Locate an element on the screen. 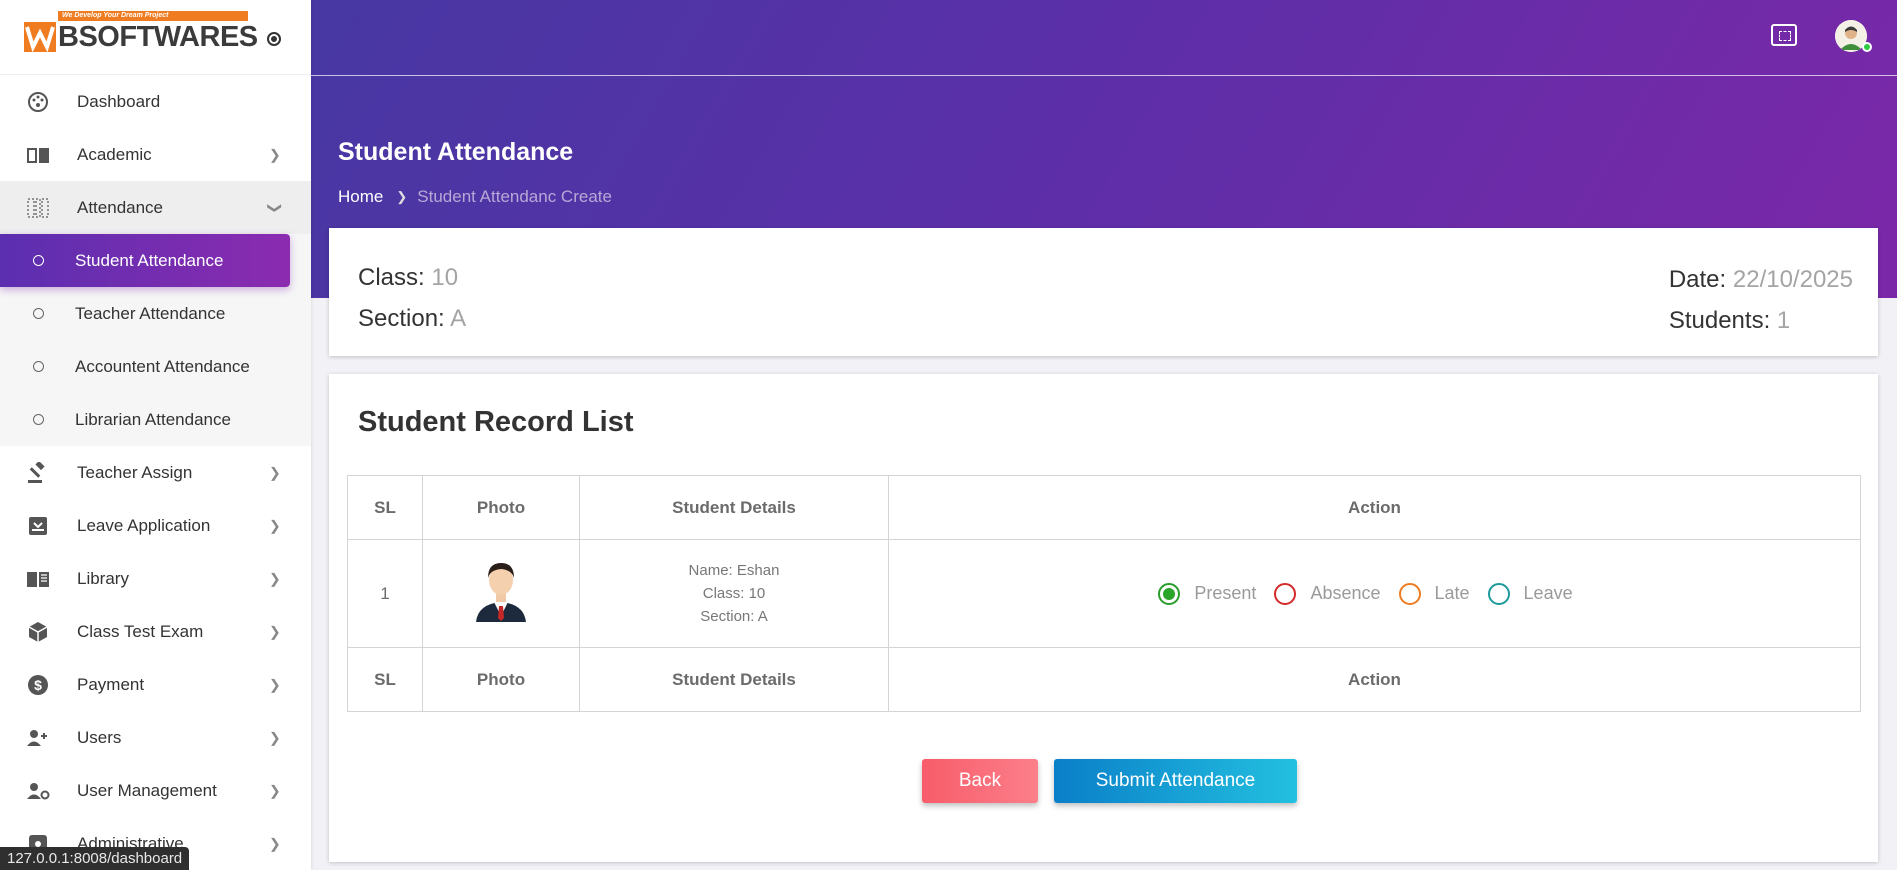  brand-name: BSOFTWARES is located at coordinates (158, 36).